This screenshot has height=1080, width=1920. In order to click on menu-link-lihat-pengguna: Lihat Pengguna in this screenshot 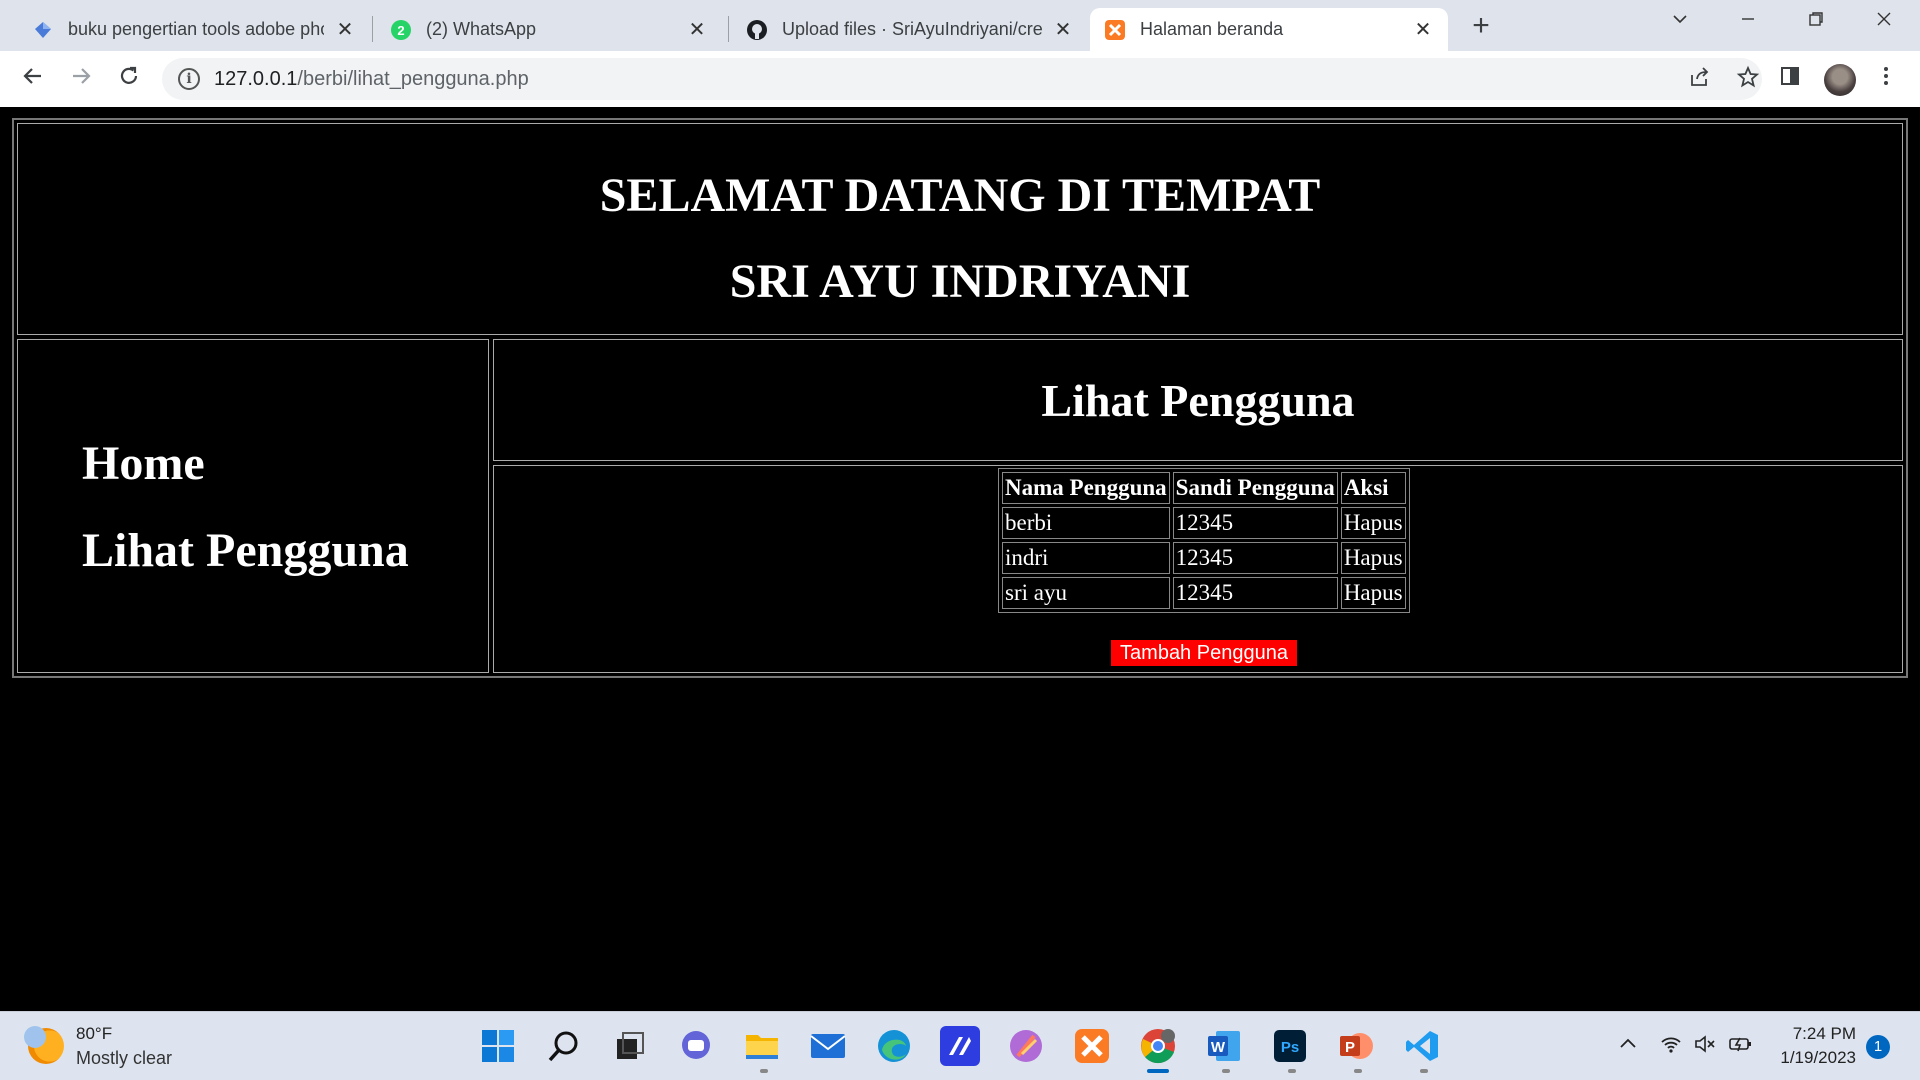, I will do `click(245, 550)`.